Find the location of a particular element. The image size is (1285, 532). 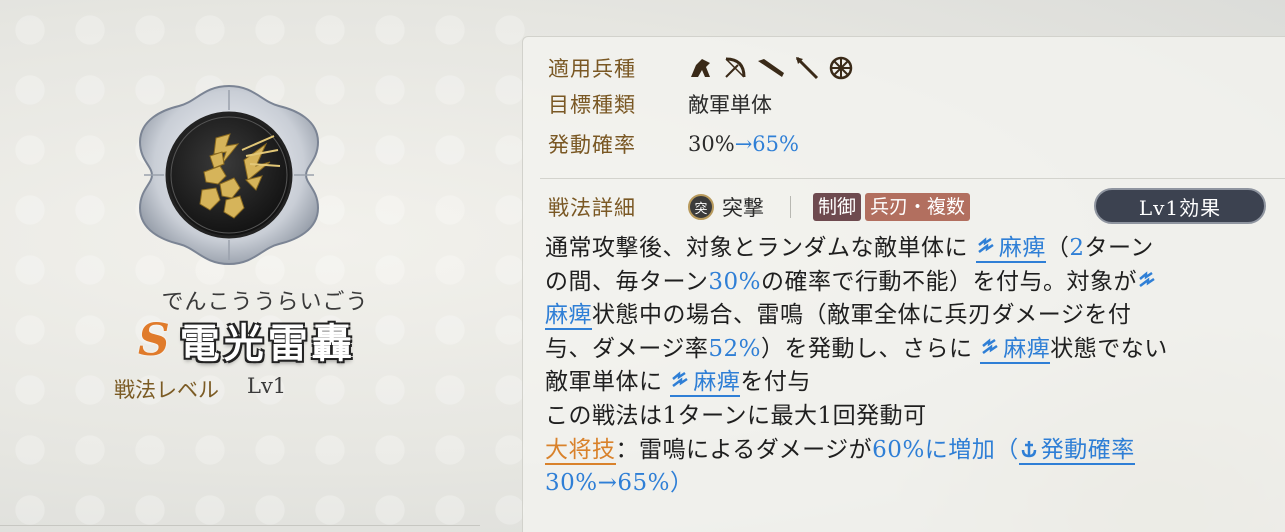

activation-rate-link: 発動確率 is located at coordinates (1076, 450).